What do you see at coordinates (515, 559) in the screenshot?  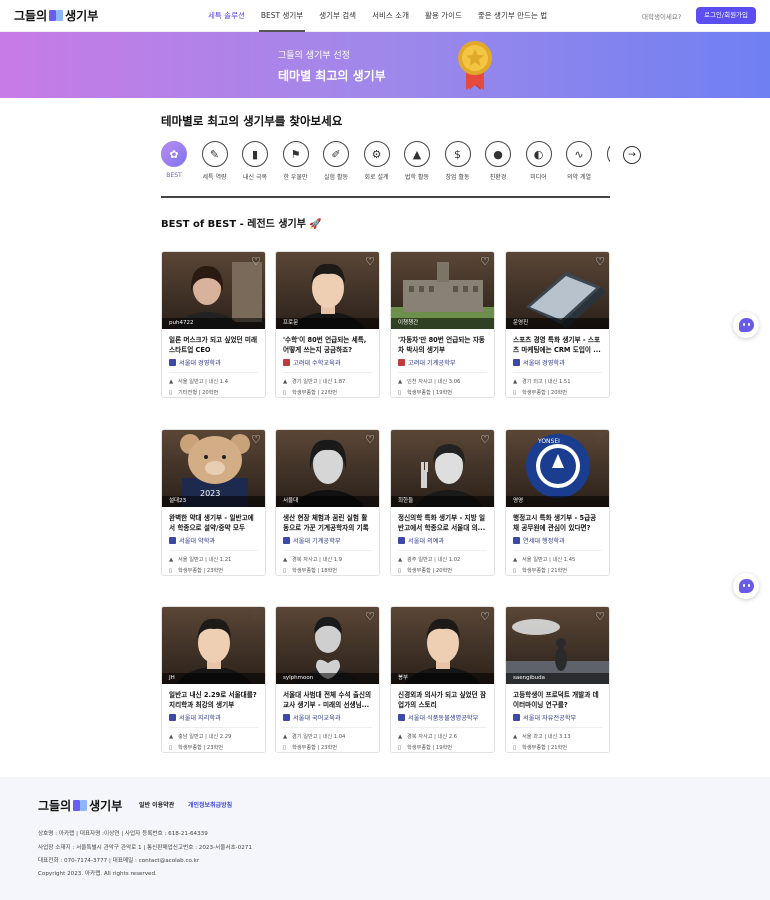 I see `graduation-cap-icon: ▲` at bounding box center [515, 559].